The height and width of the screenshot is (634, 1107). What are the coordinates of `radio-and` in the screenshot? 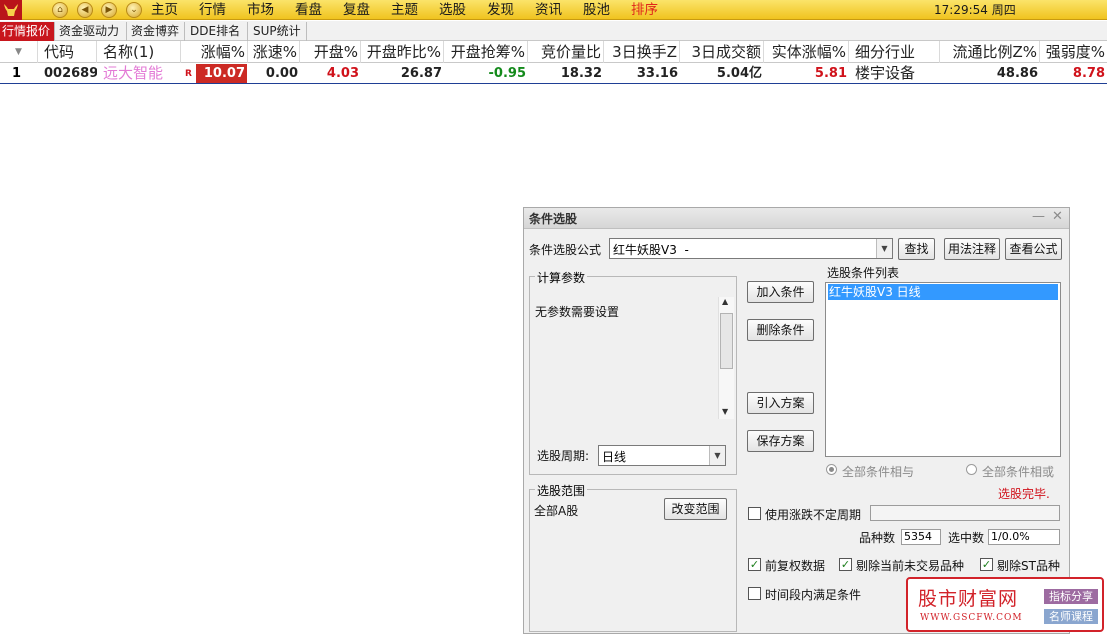 It's located at (831, 469).